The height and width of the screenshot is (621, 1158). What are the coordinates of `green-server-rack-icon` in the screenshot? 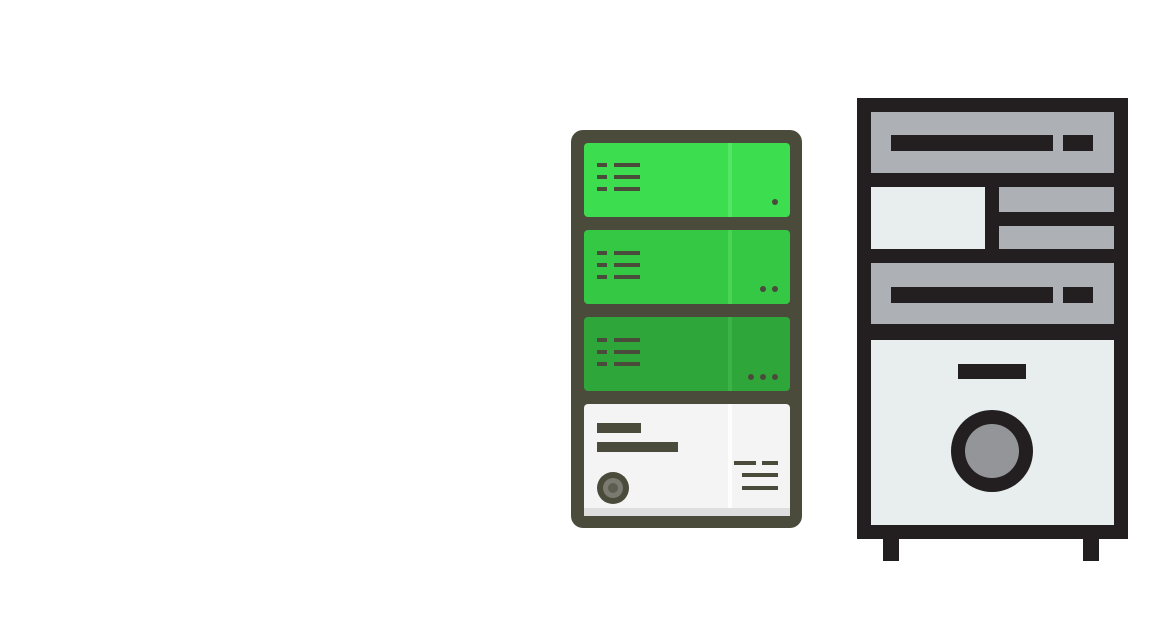 It's located at (686, 329).